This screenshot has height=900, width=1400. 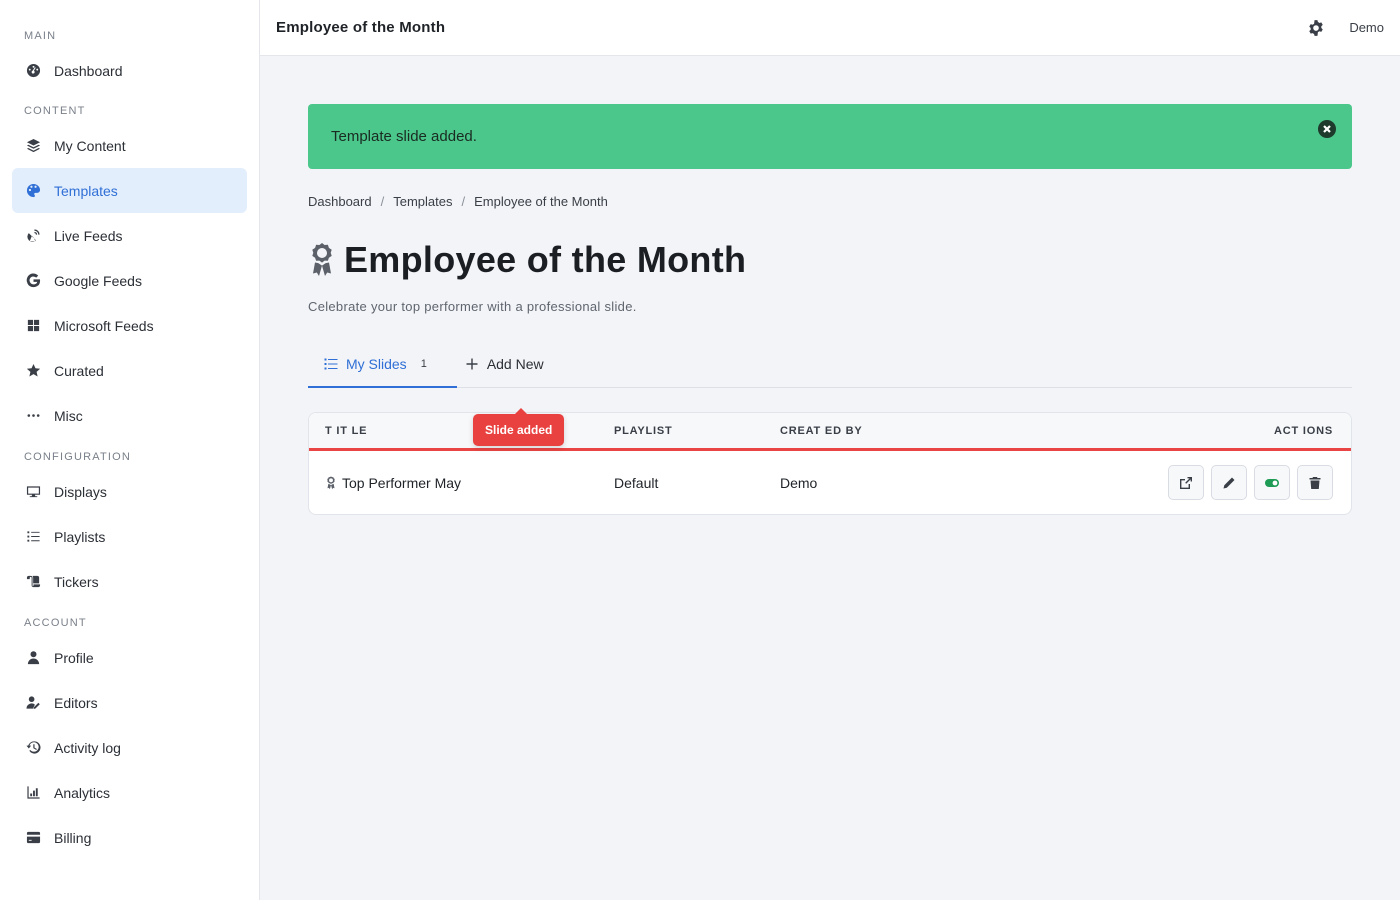 I want to click on sidebar-item-google-feeds: Google Feeds, so click(x=129, y=280).